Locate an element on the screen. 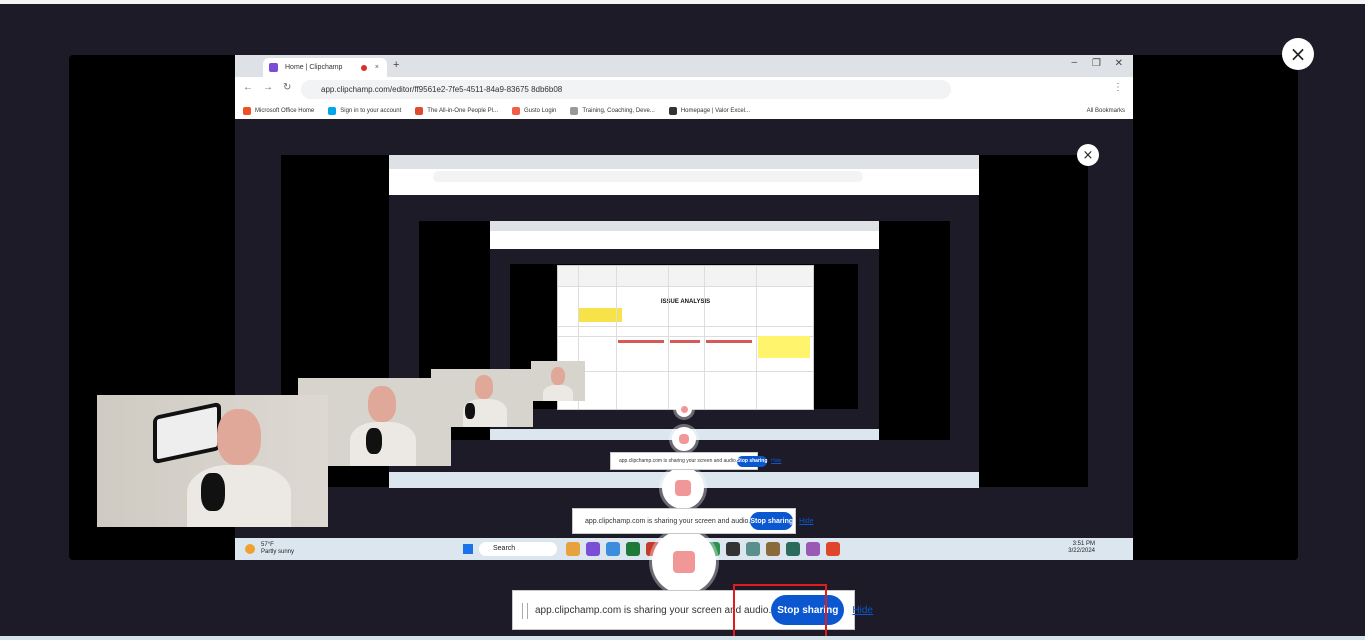 Image resolution: width=1365 pixels, height=640 pixels. record-stop-button is located at coordinates (684, 562).